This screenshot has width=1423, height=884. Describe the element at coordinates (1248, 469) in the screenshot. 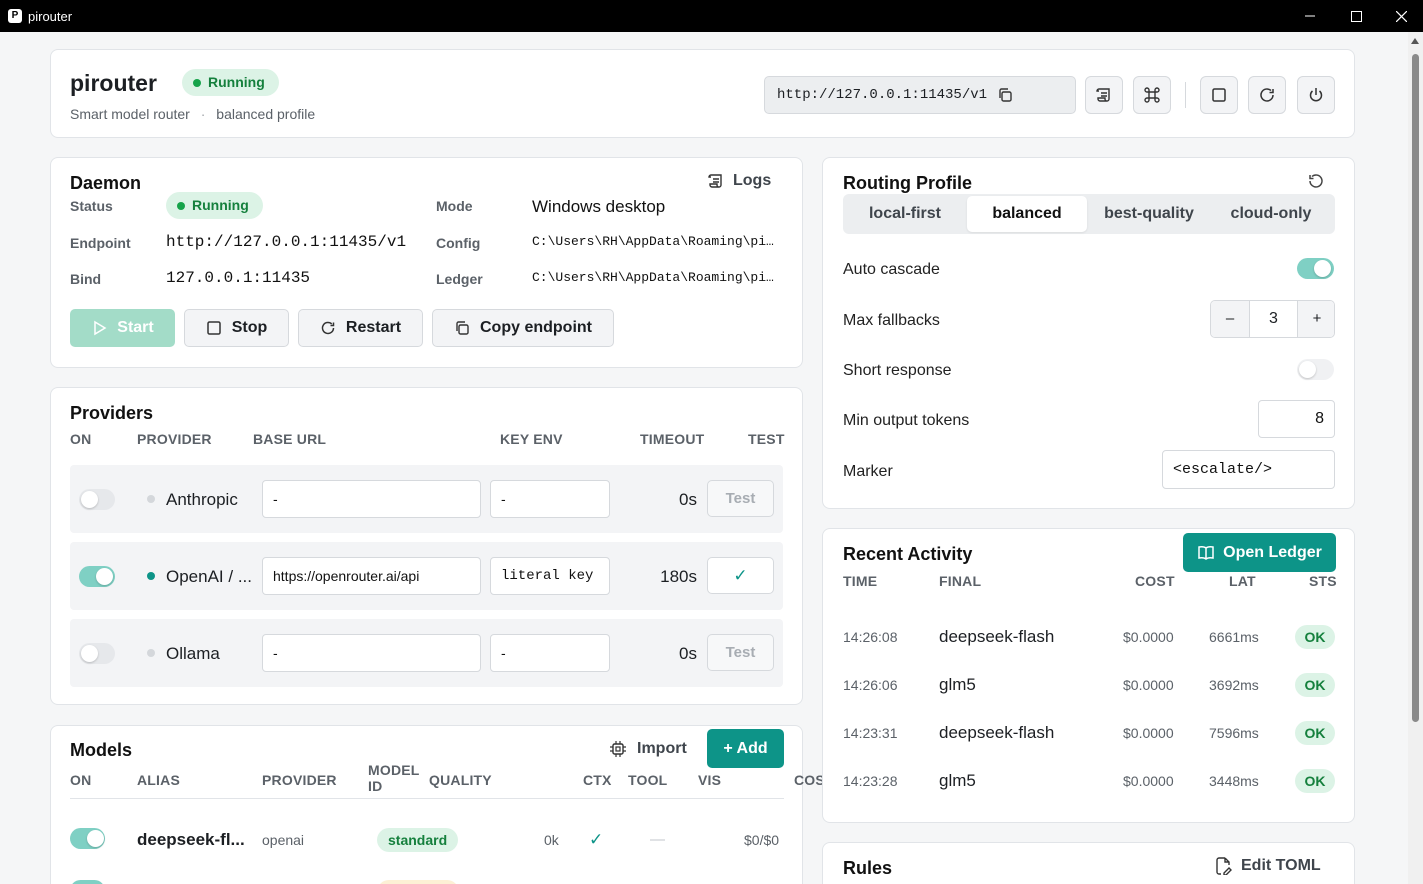

I see `marker-input: <escalate/>` at that location.